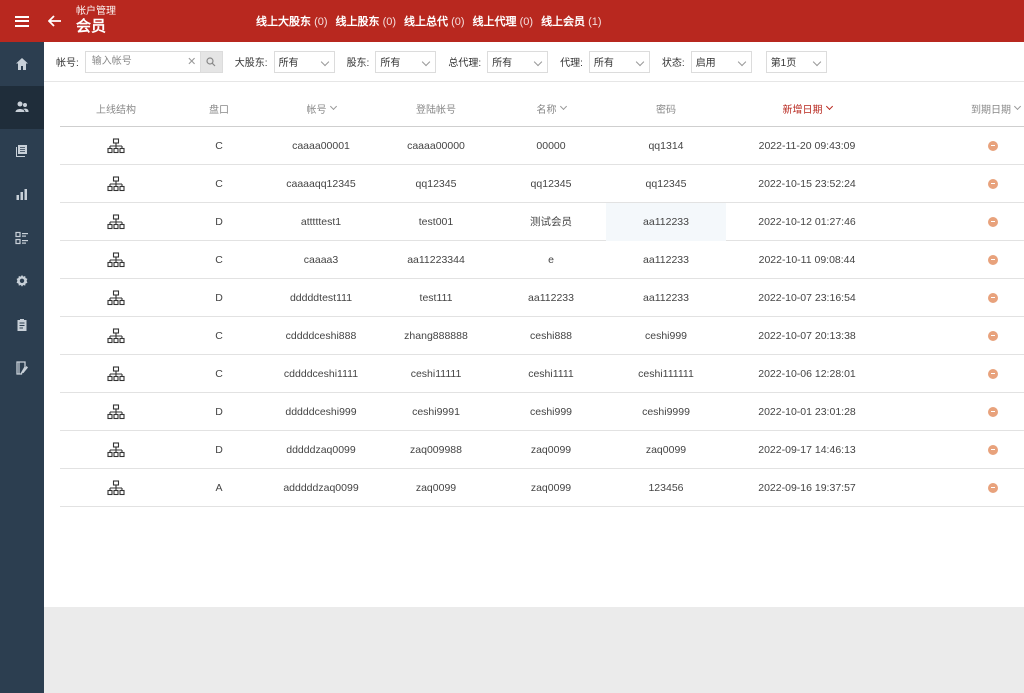 The image size is (1024, 693). What do you see at coordinates (22, 195) in the screenshot?
I see `sidebar-item-reports` at bounding box center [22, 195].